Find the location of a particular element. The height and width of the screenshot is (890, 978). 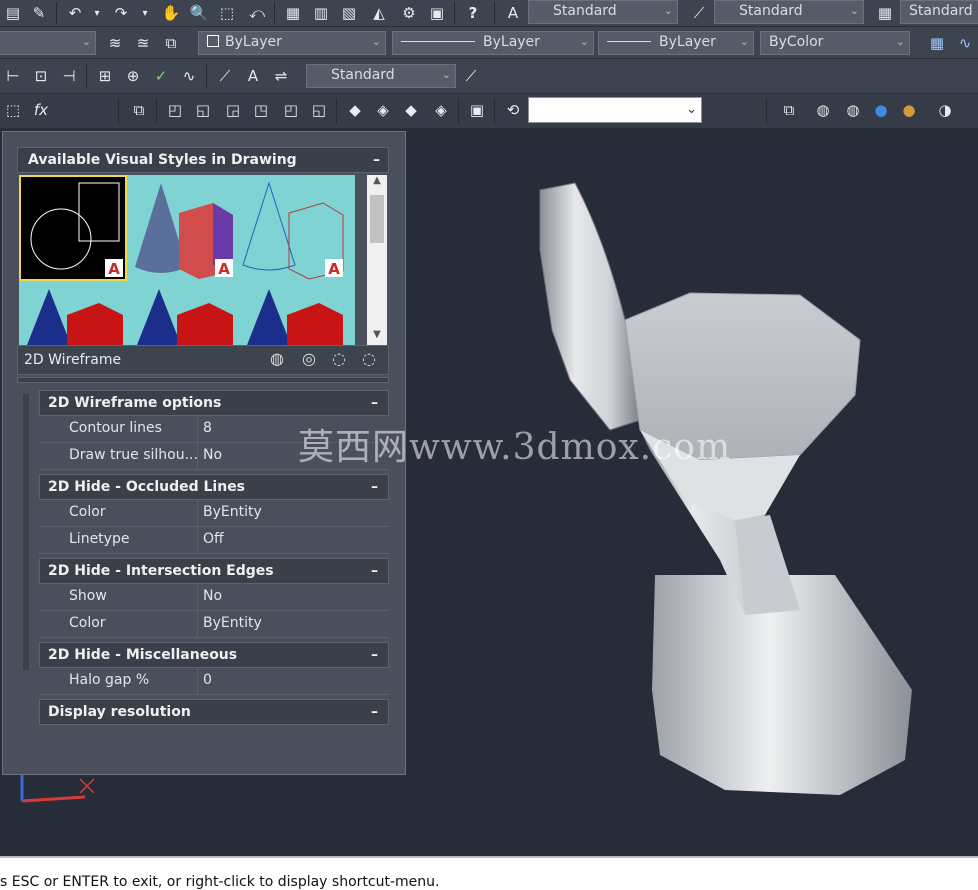

sheet-set-icon: ◭ is located at coordinates (379, 13).